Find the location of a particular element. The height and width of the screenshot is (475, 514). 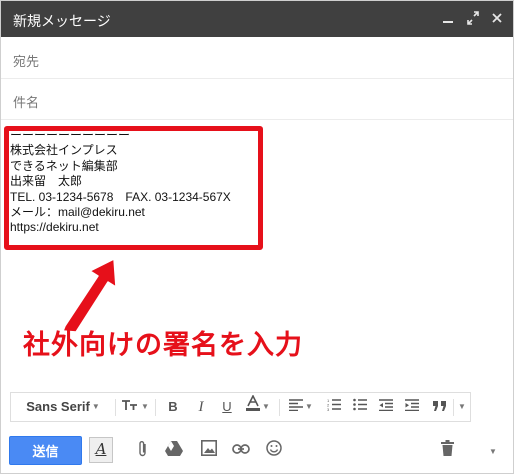

quote-icon is located at coordinates (440, 407).